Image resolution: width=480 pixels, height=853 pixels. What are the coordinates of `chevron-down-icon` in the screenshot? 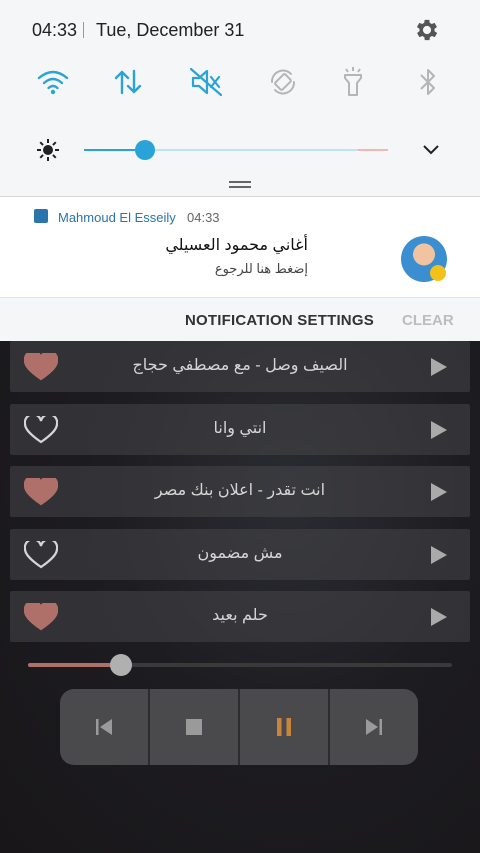 It's located at (431, 149).